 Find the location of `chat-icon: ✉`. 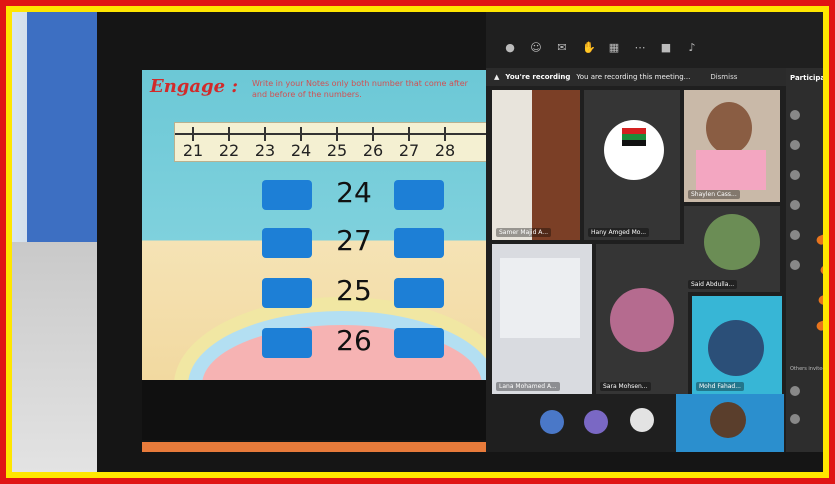

chat-icon: ✉ is located at coordinates (562, 48).